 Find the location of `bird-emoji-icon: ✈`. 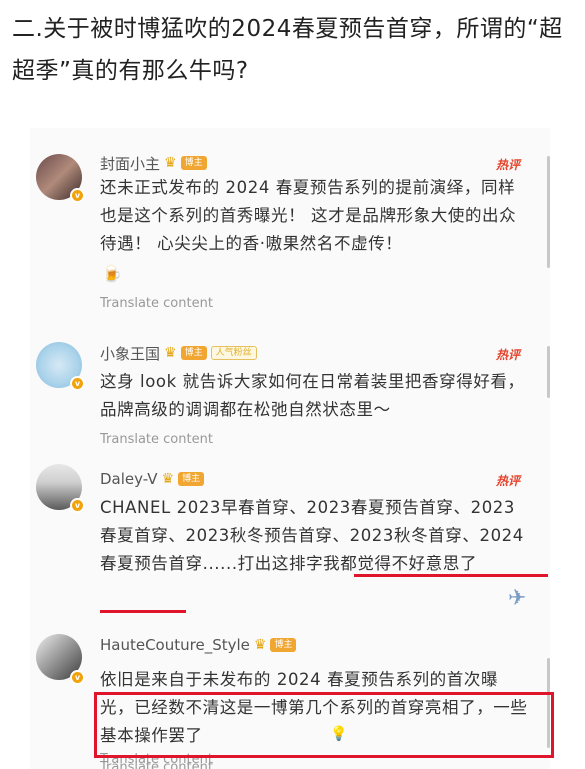

bird-emoji-icon: ✈ is located at coordinates (517, 598).